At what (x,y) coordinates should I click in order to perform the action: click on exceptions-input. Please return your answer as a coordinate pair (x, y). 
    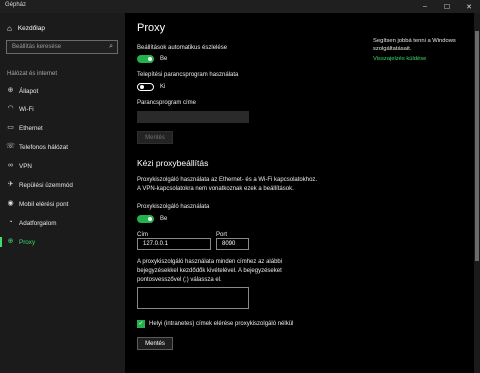
    Looking at the image, I should click on (193, 298).